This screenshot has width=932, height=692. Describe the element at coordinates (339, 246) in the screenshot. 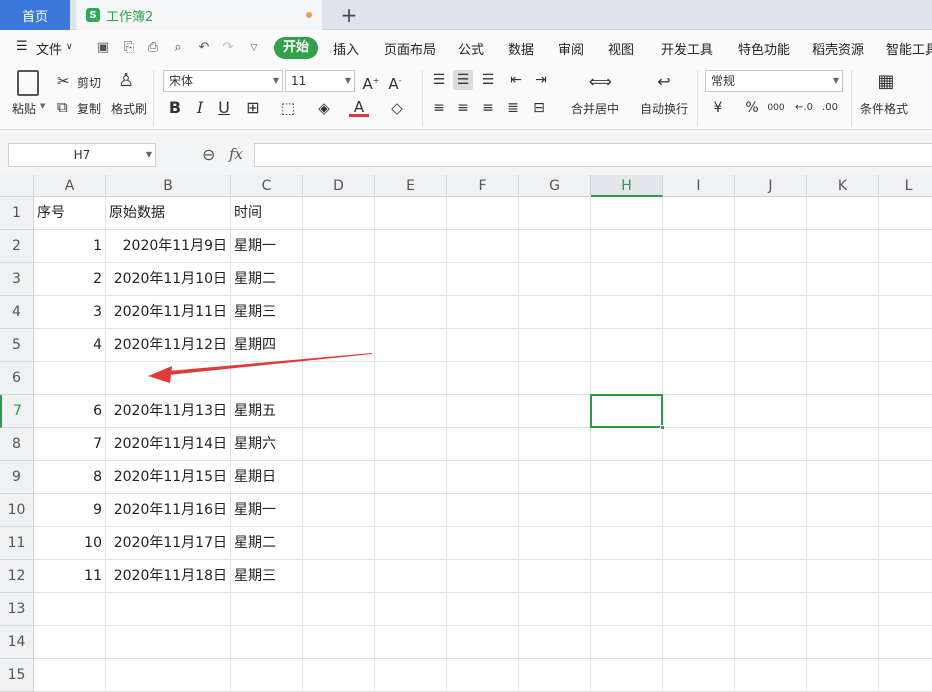

I see `cell-d2` at that location.